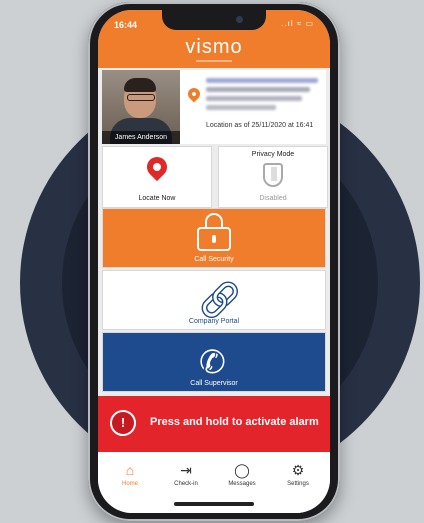 Image resolution: width=424 pixels, height=523 pixels. Describe the element at coordinates (297, 23) in the screenshot. I see `status-icons: ..ıl ≈ ▭` at that location.